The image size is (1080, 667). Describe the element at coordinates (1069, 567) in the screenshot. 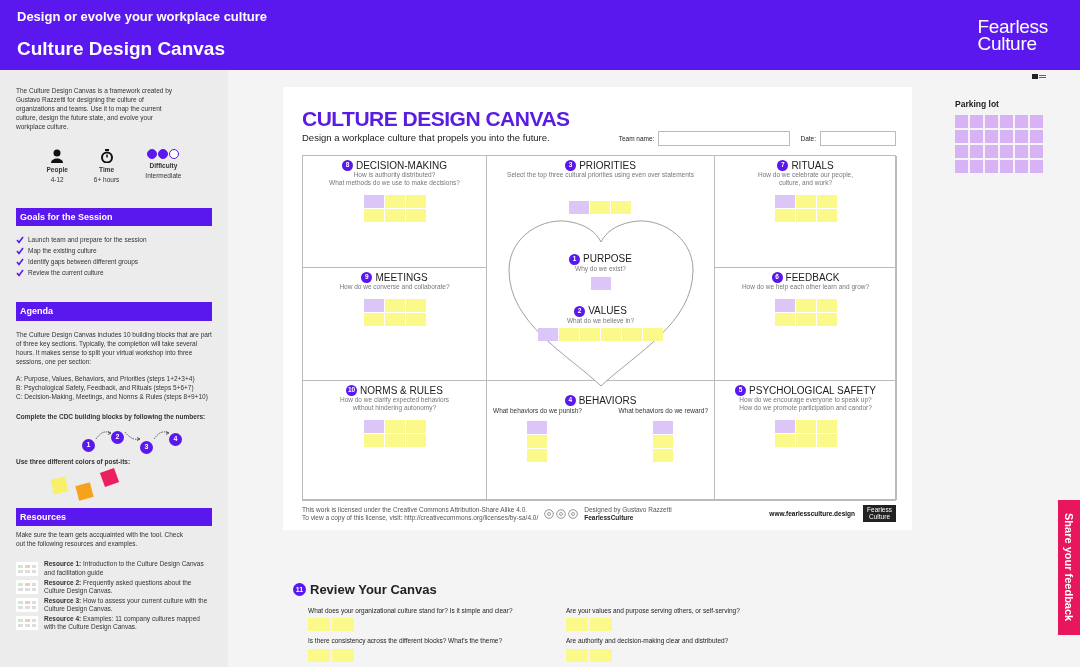

I see `feedback-tab: Share your feedback` at that location.